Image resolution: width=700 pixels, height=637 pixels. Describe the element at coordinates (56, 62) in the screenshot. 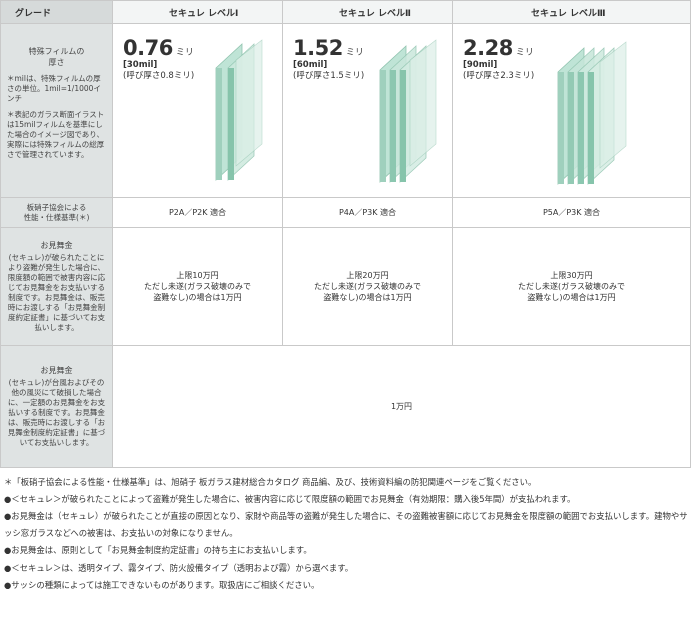

I see `film-title-line2: 厚さ` at that location.